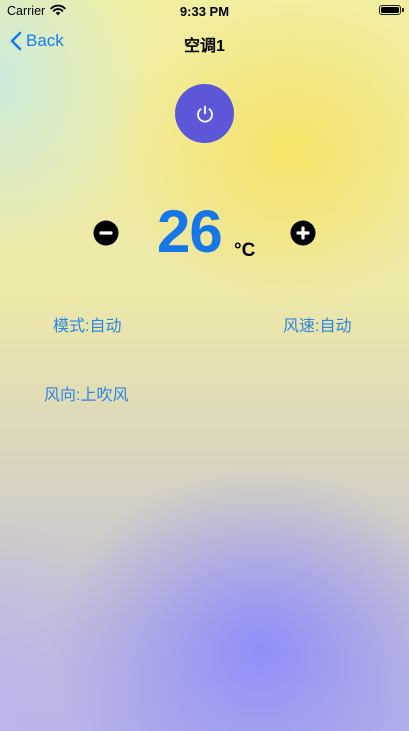 The width and height of the screenshot is (409, 731). What do you see at coordinates (190, 231) in the screenshot?
I see `temperature-value: 26` at bounding box center [190, 231].